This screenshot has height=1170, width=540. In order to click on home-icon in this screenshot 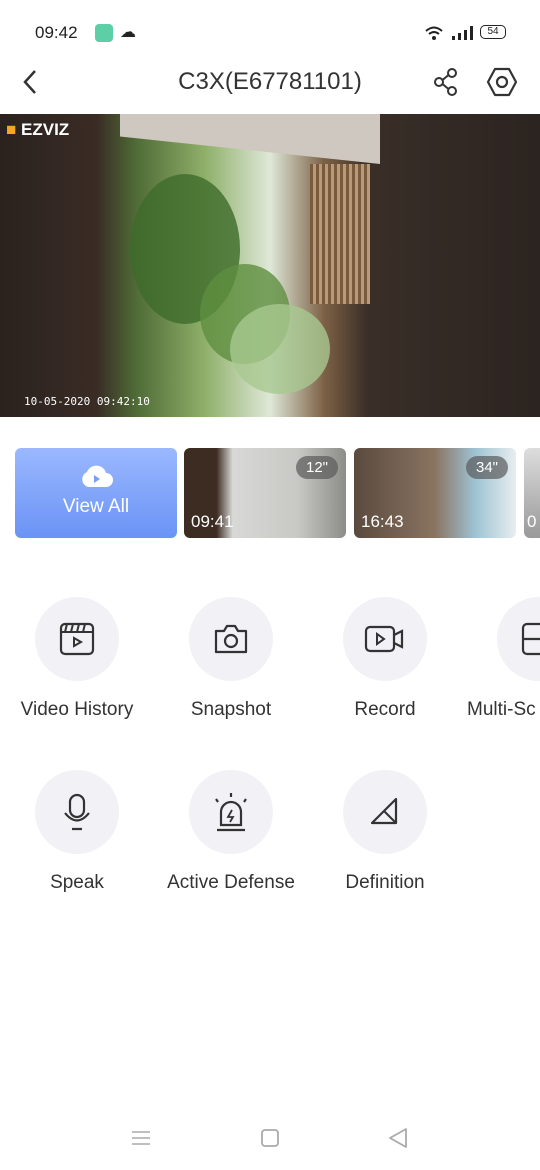, I will do `click(270, 1138)`.